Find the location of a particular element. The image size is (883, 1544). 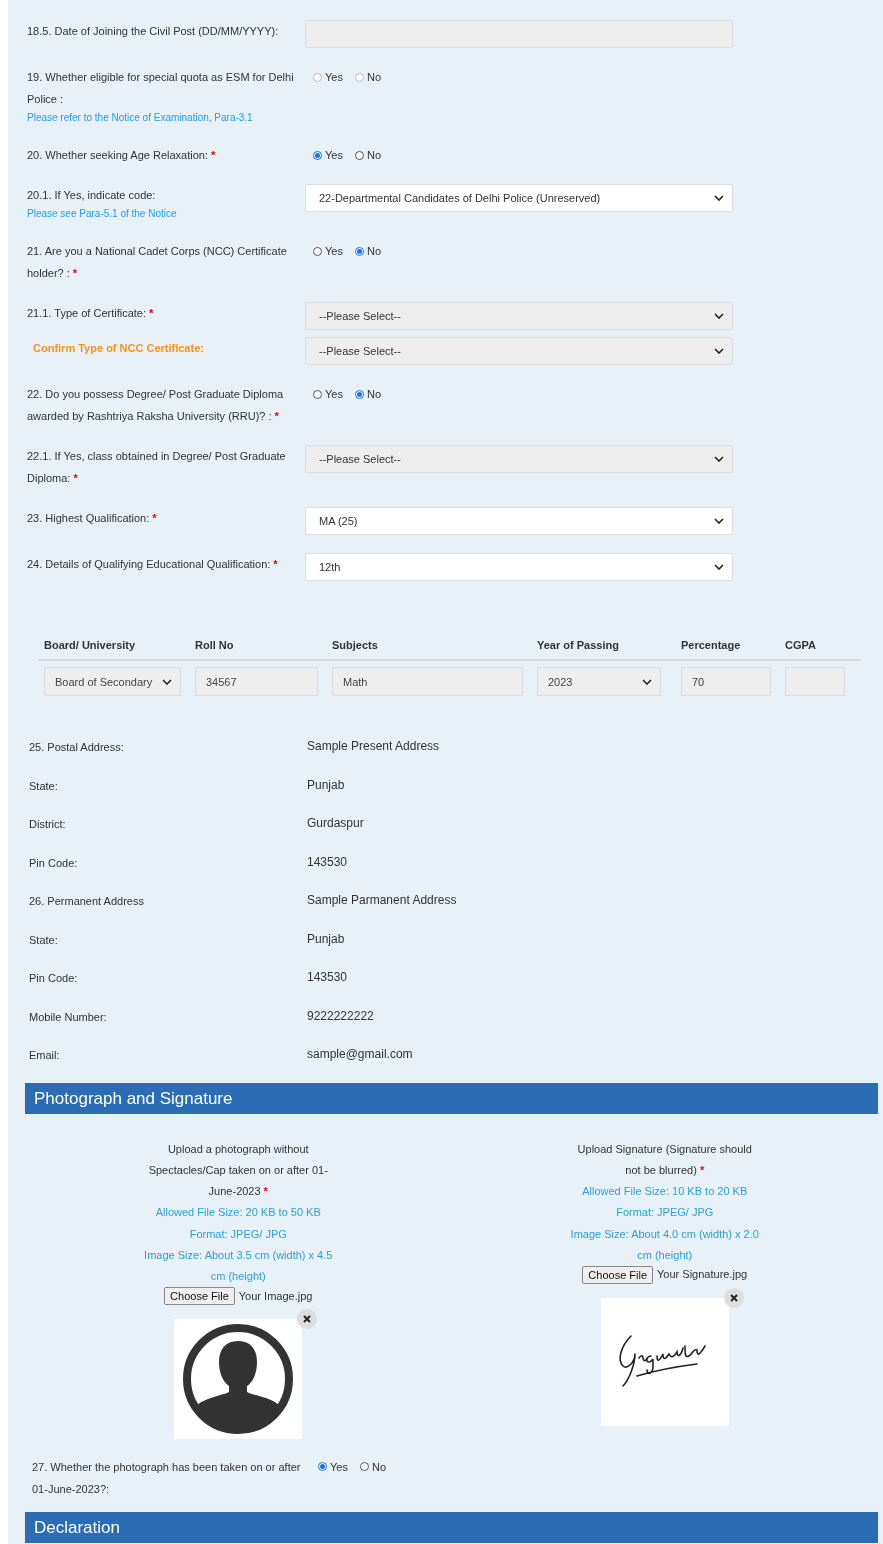

input-field is located at coordinates (815, 681).